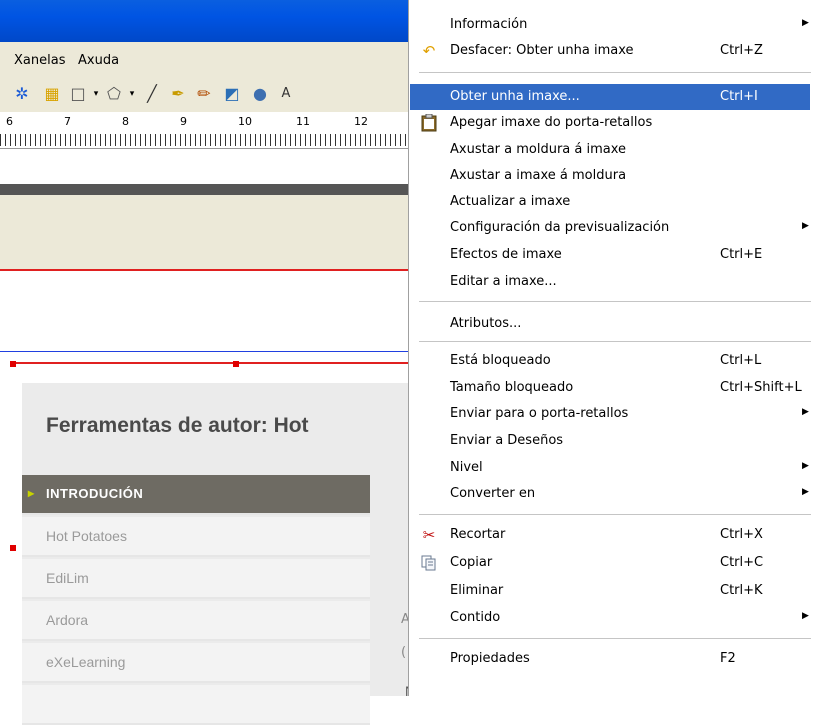  I want to click on menu-item-axustar-moldura: Axustar a moldura á imaxe, so click(610, 150).